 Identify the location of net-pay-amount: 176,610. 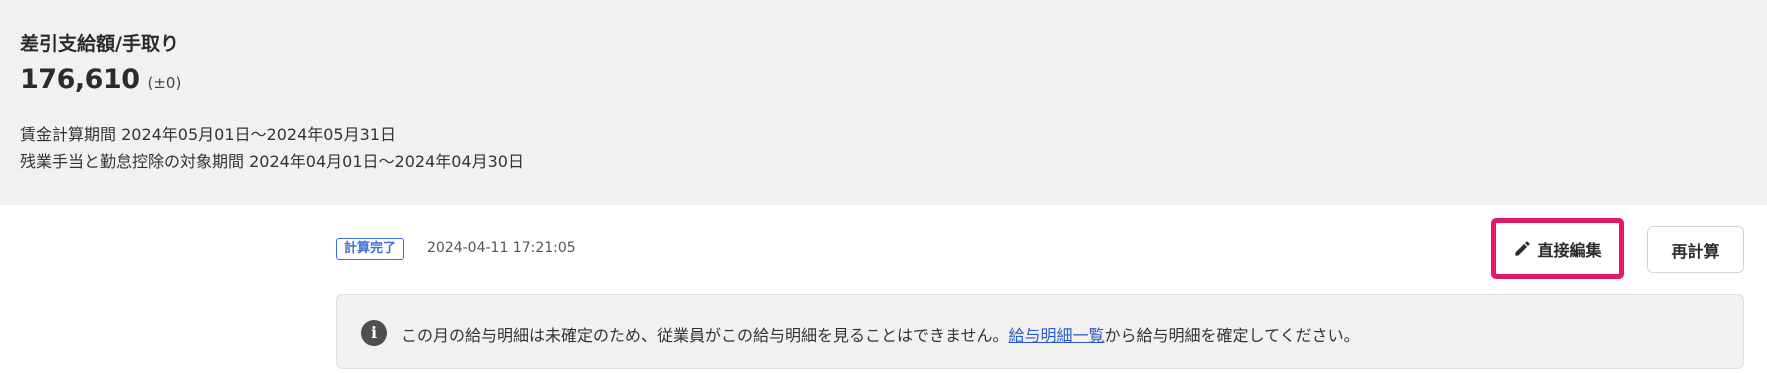
(80, 79).